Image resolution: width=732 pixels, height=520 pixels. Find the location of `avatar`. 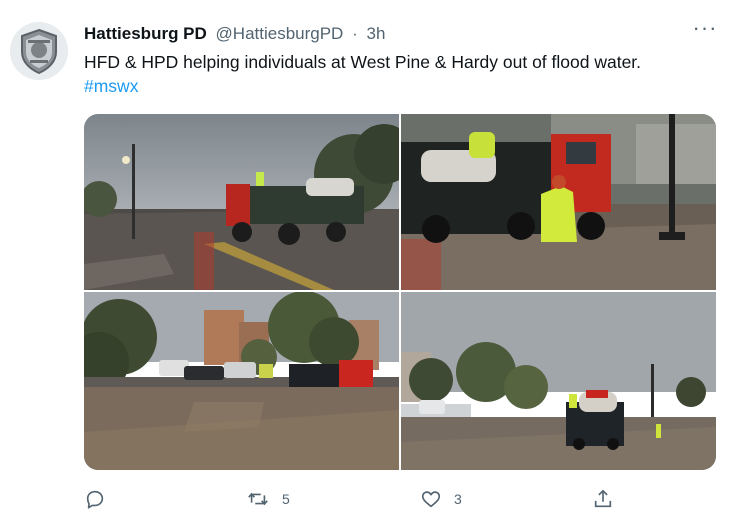

avatar is located at coordinates (39, 51).